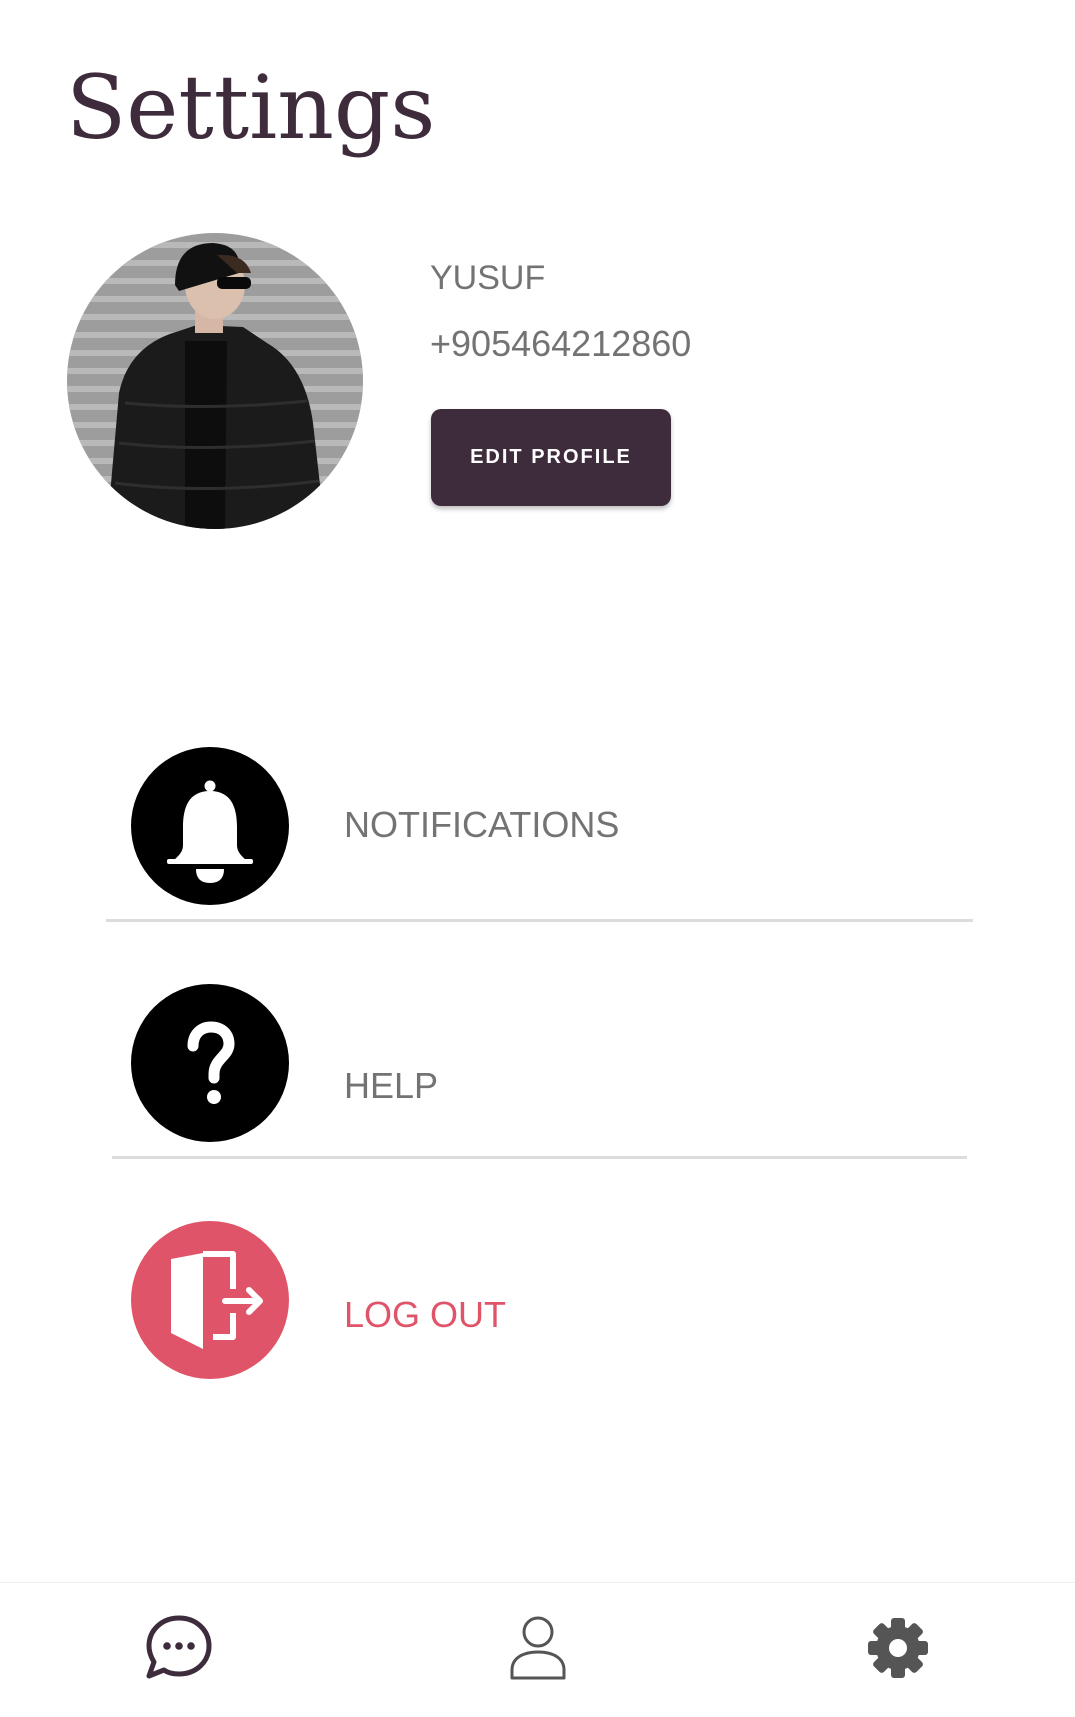  Describe the element at coordinates (210, 1063) in the screenshot. I see `question-mark-icon` at that location.